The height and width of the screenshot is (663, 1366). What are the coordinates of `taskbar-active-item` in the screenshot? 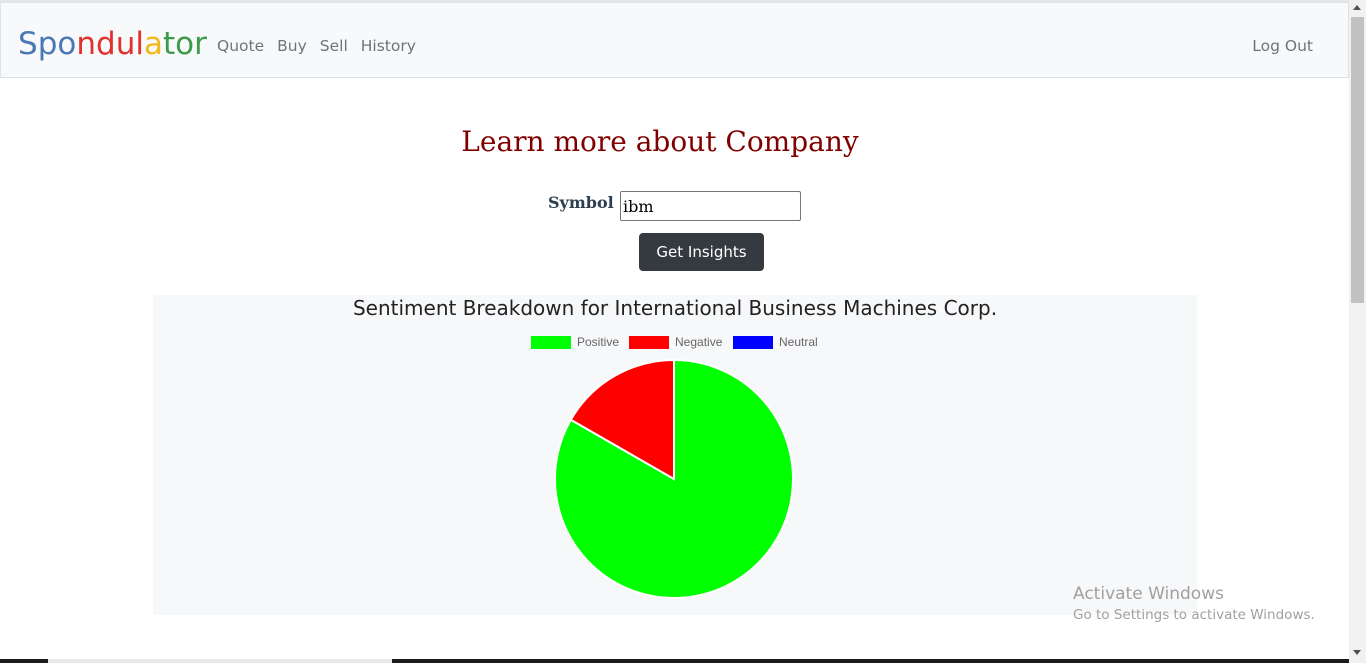 It's located at (220, 661).